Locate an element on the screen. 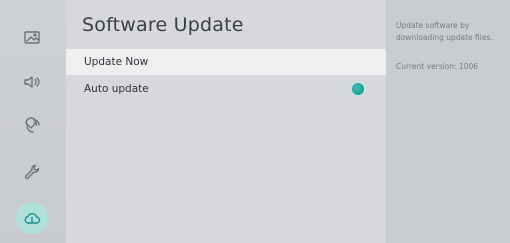 This screenshot has width=510, height=243. auto-update-item: Auto update is located at coordinates (226, 89).